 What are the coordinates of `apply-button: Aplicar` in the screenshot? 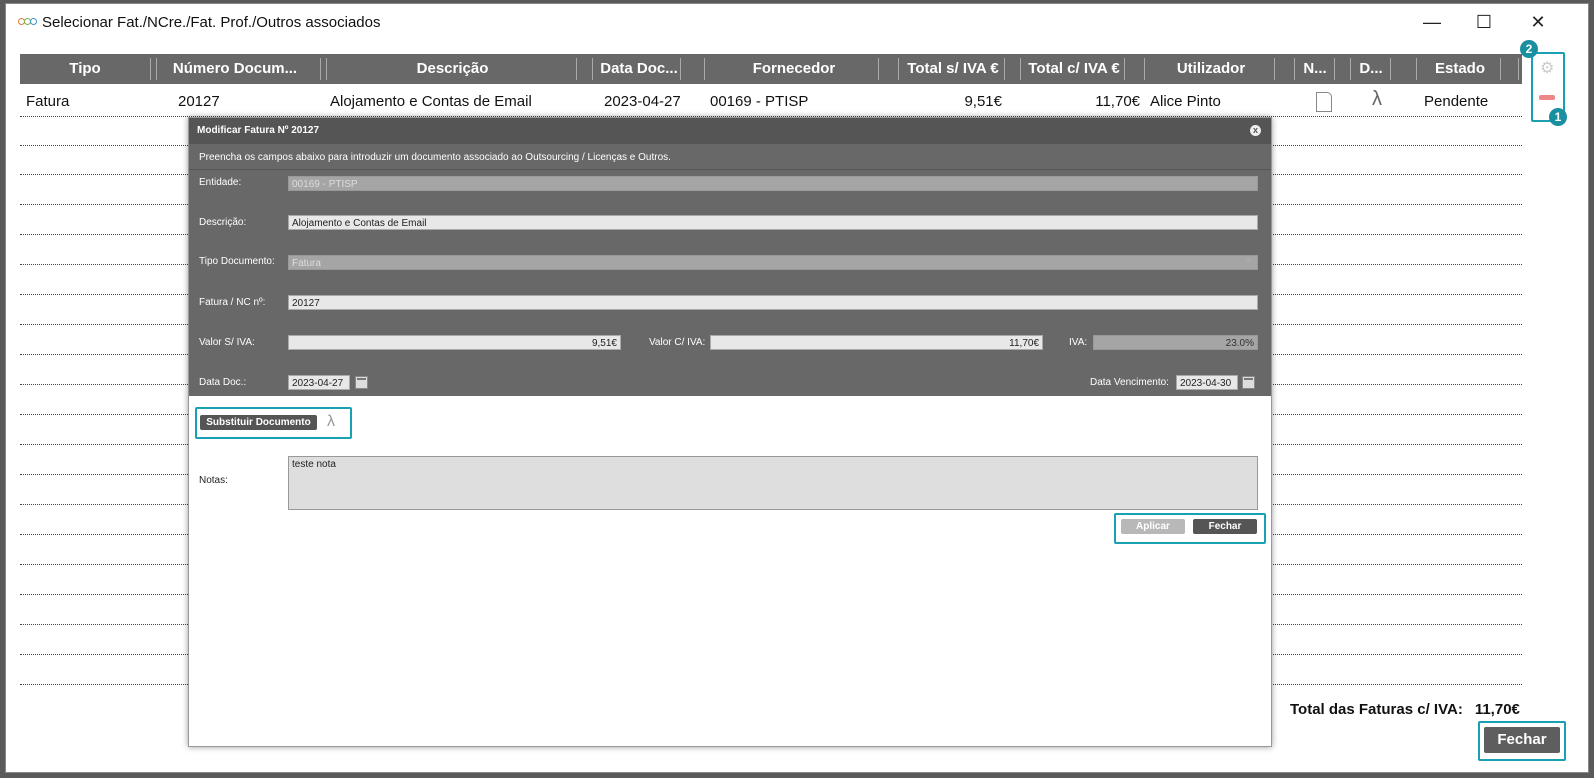 It's located at (1153, 526).